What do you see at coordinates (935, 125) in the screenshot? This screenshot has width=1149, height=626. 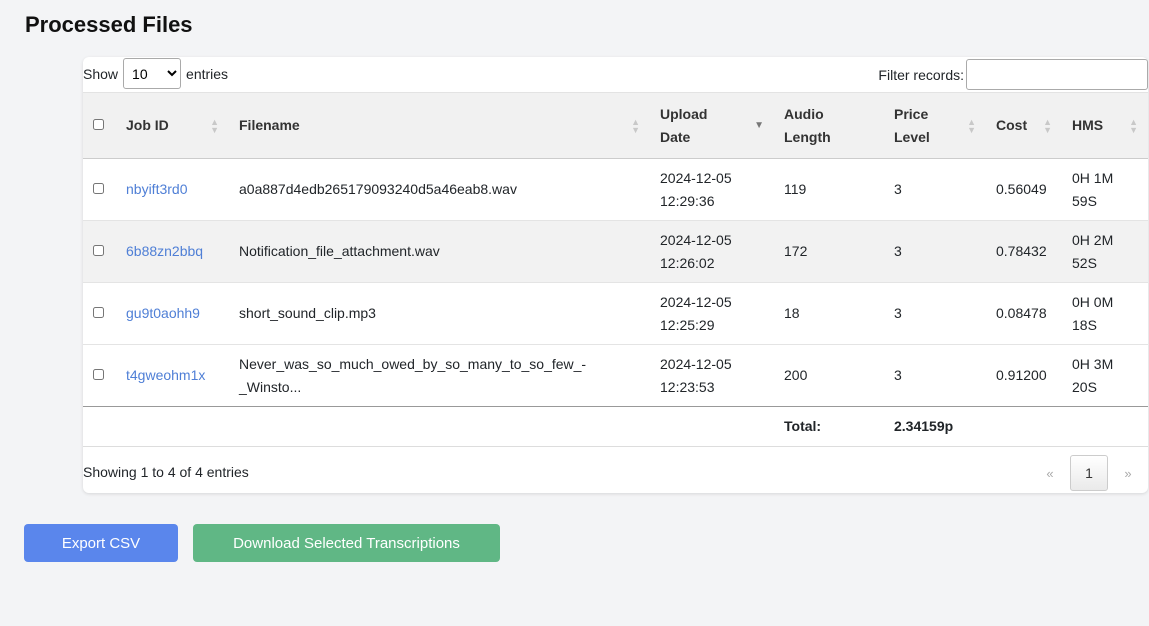 I see `column-header-price-level: Price Level ▲ ▼` at bounding box center [935, 125].